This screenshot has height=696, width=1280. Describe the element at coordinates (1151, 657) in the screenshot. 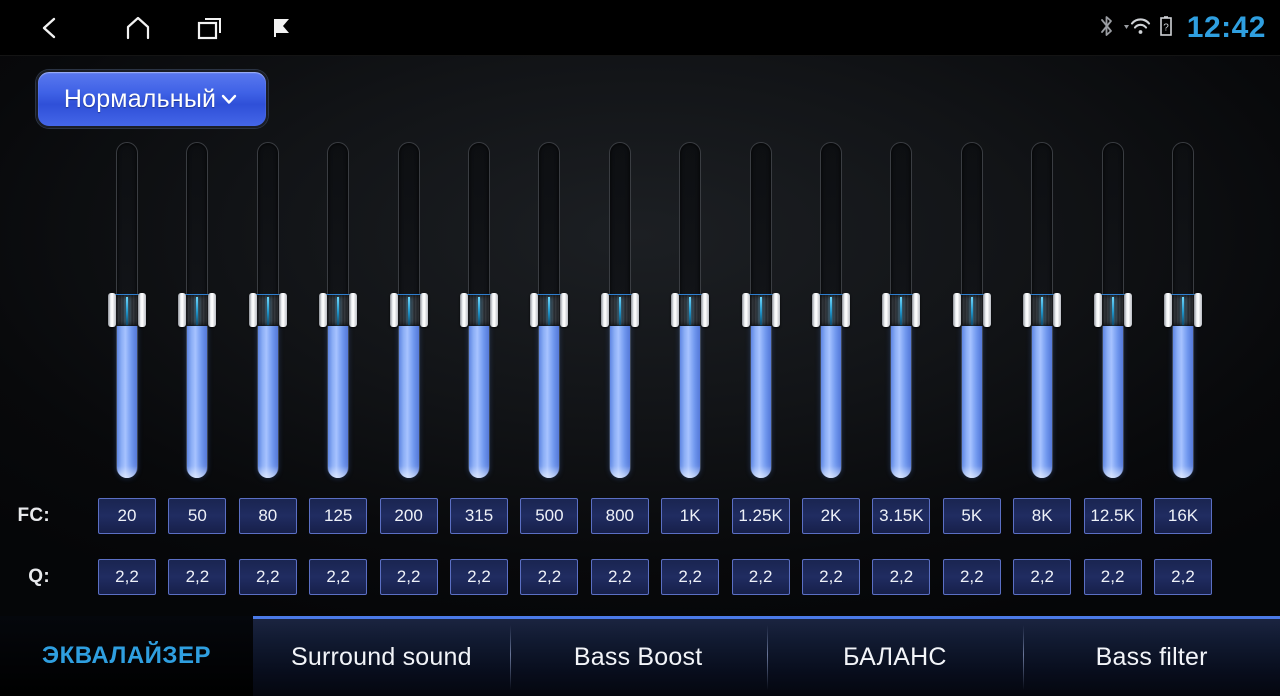

I see `tab-bass-filter: Bass filter` at that location.